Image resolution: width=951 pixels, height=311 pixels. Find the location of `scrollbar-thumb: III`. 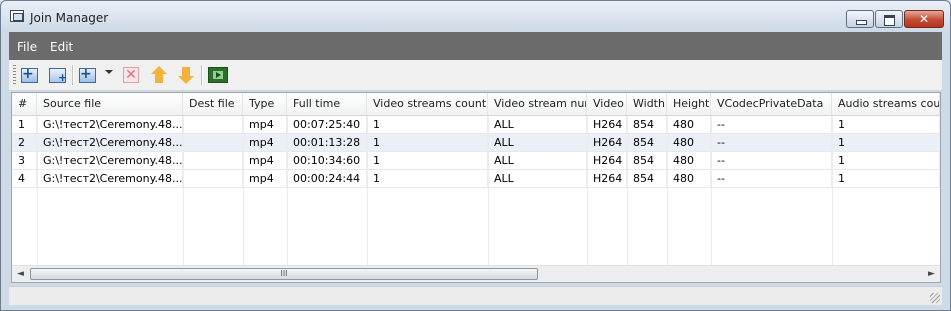

scrollbar-thumb: III is located at coordinates (284, 274).